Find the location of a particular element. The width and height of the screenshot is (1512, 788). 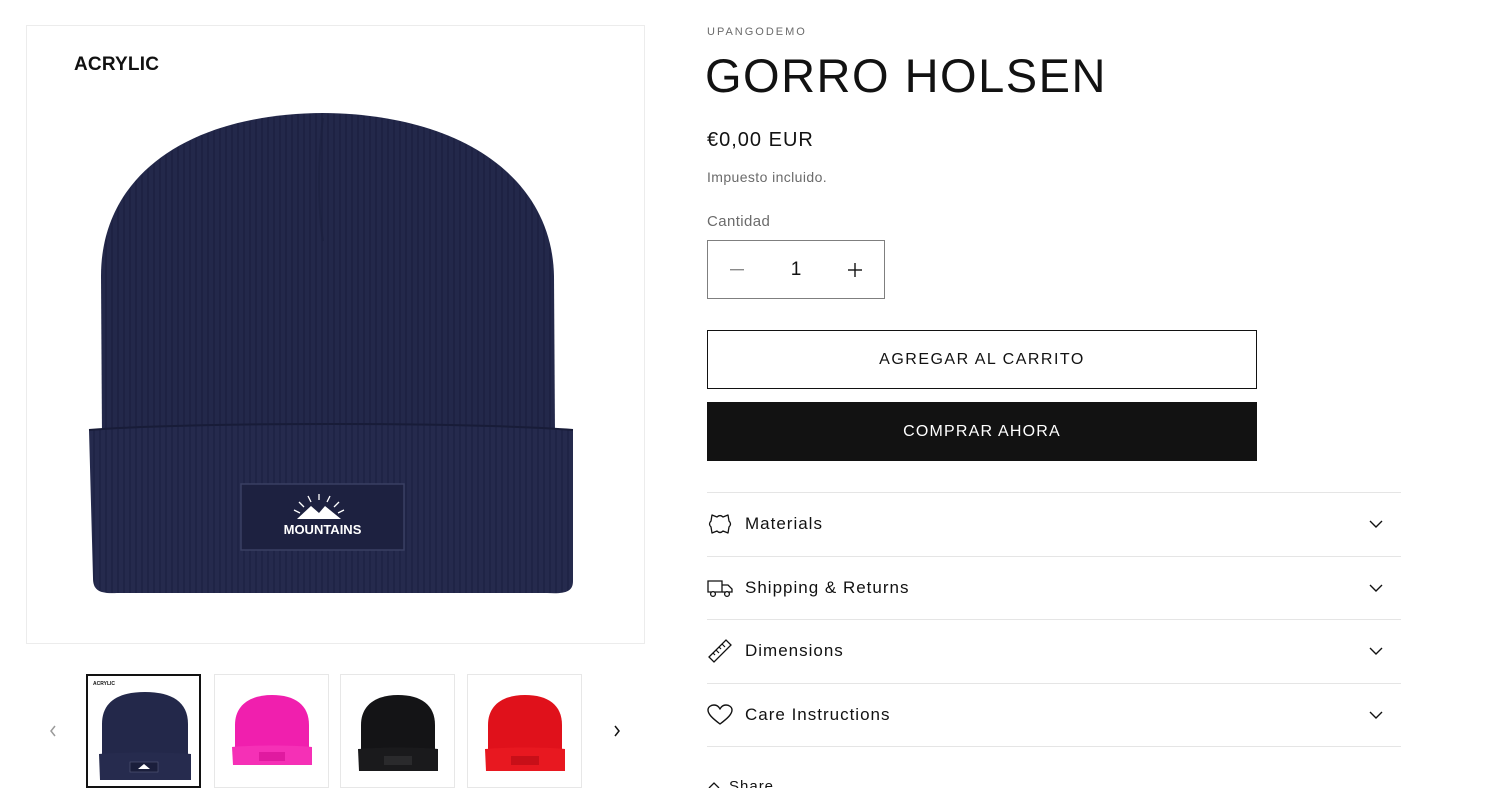

quantity-increase-button is located at coordinates (855, 269).